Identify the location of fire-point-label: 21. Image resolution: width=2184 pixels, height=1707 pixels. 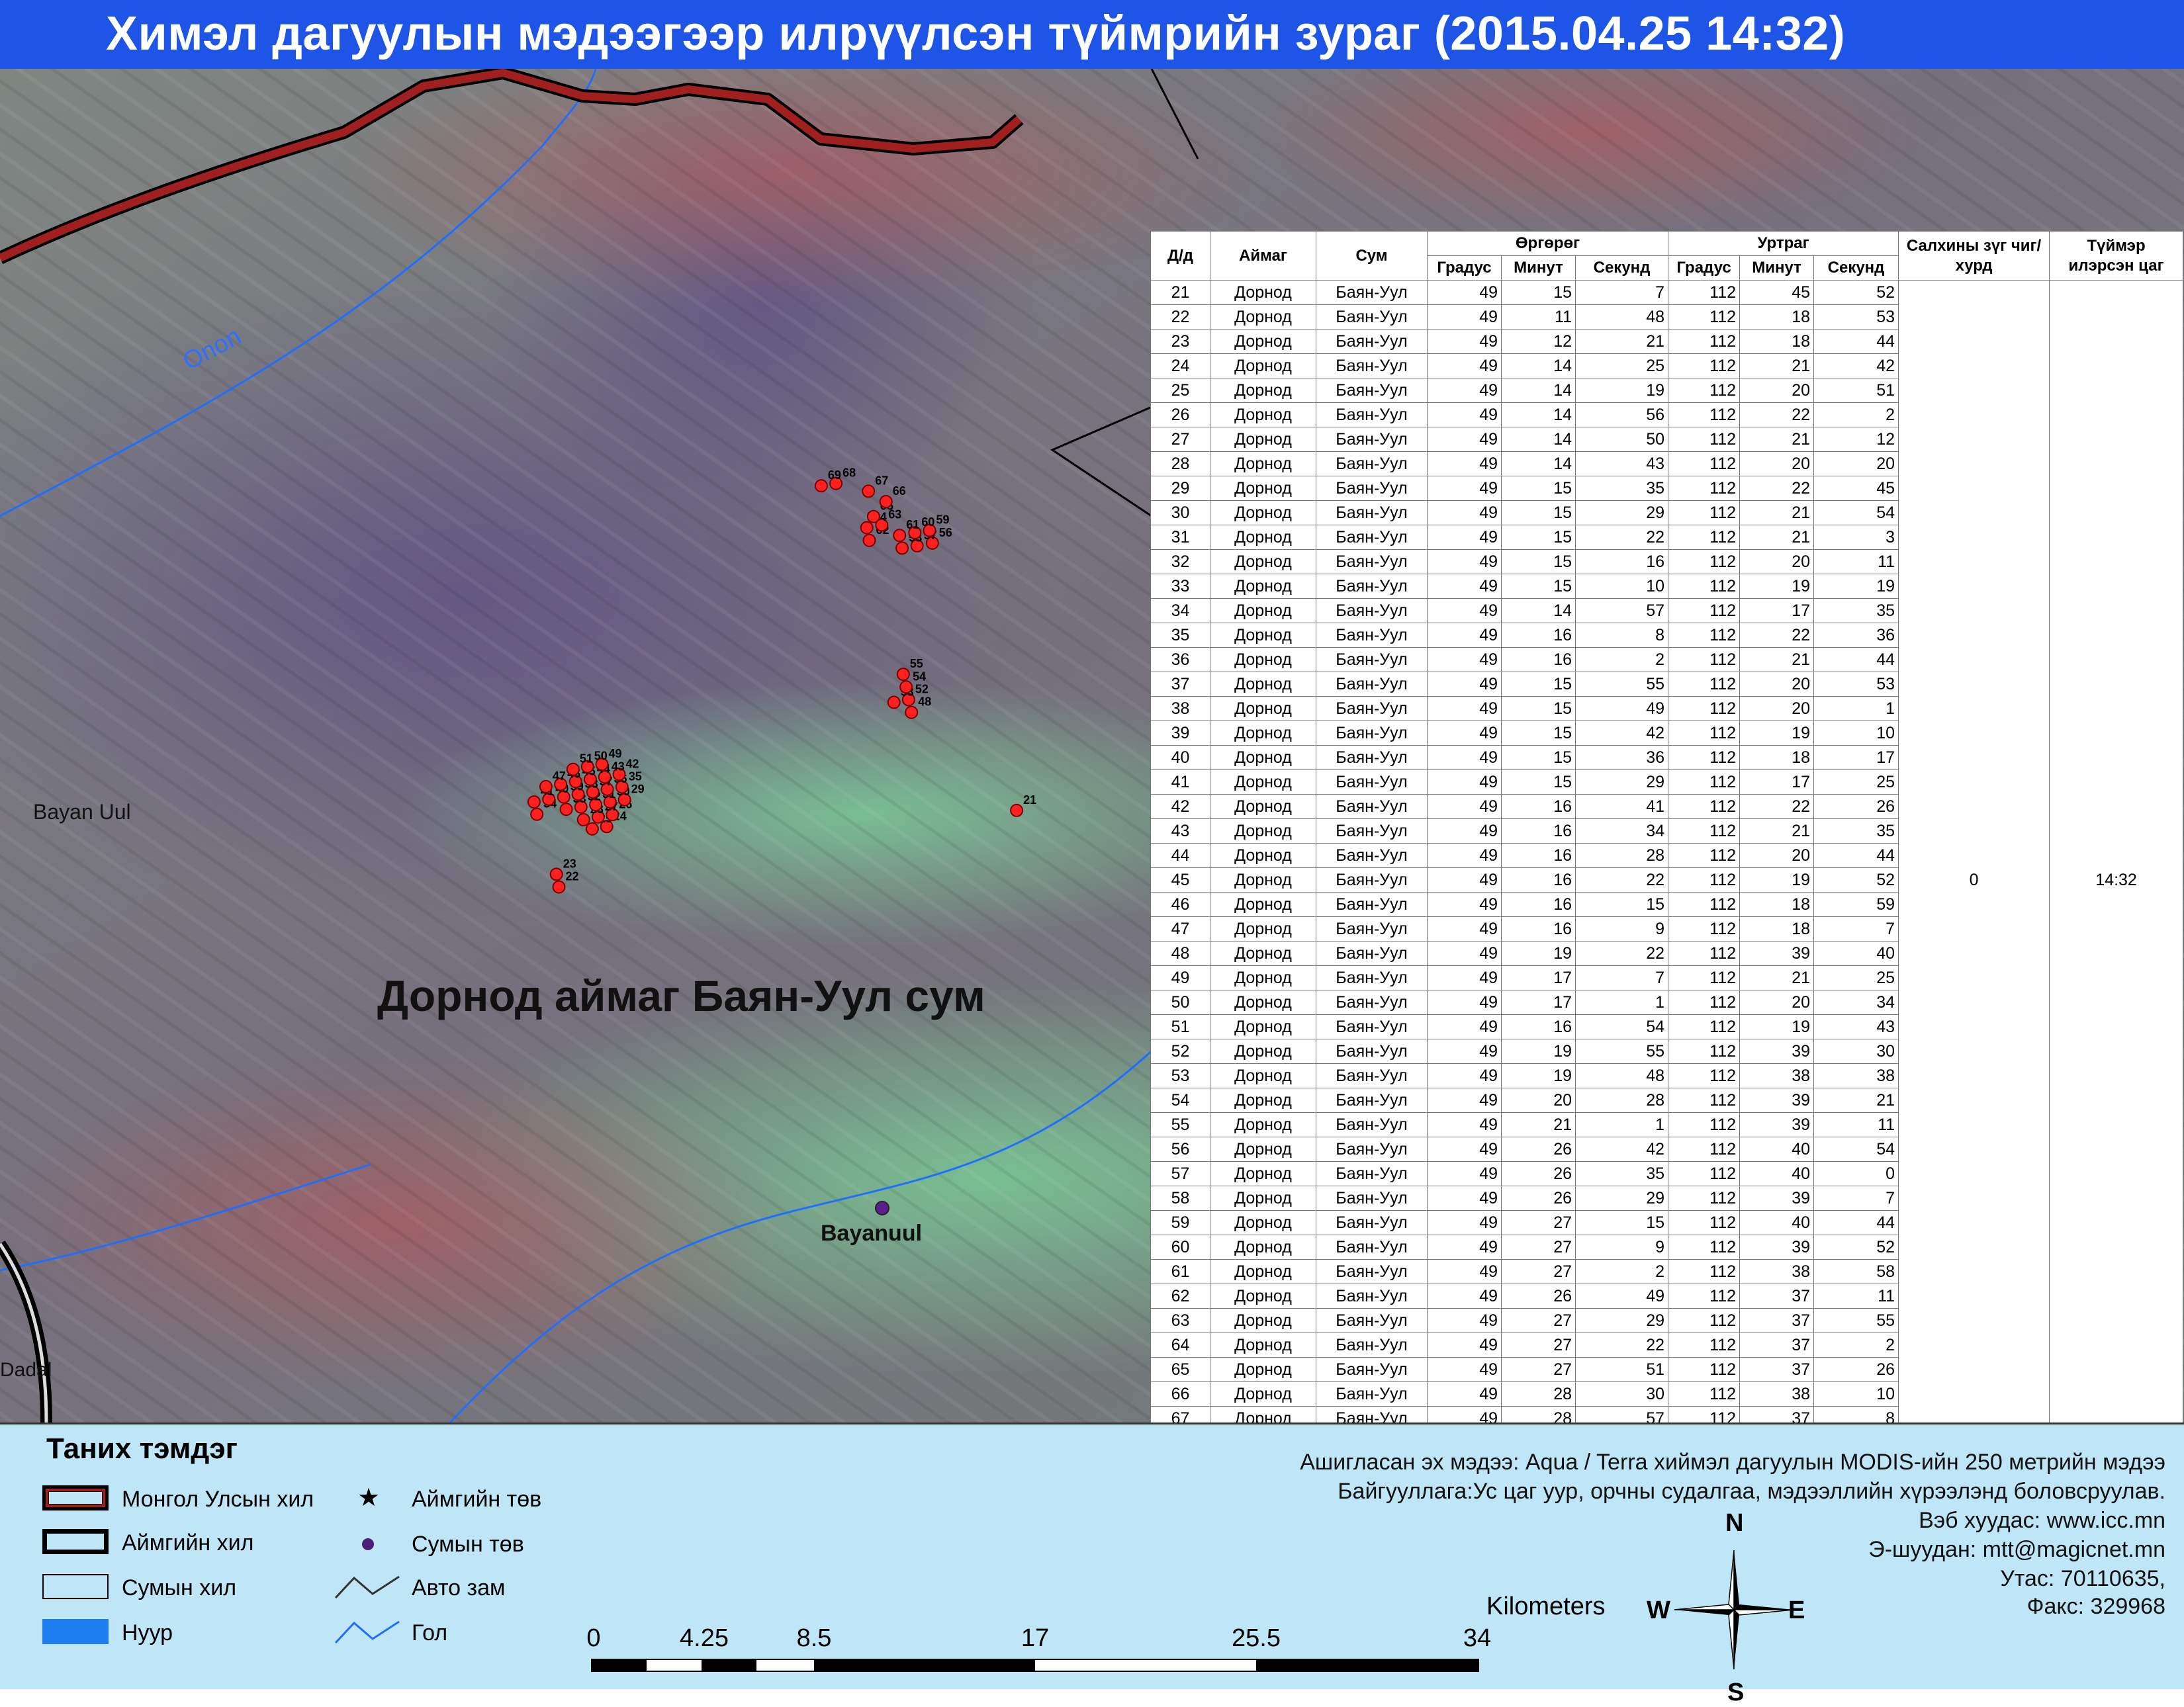
(1029, 800).